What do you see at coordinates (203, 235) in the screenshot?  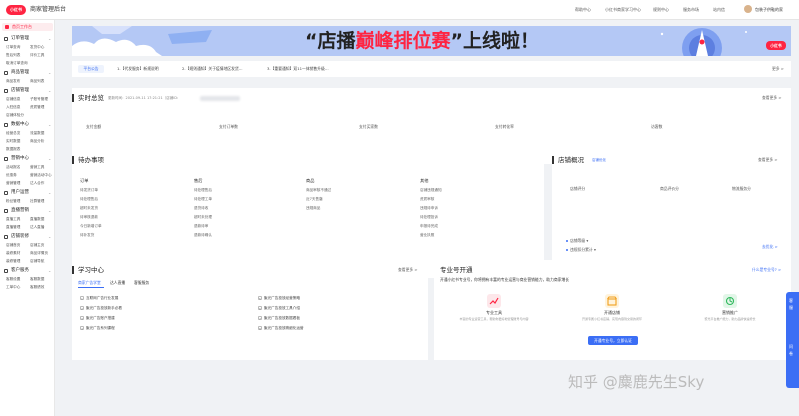 I see `todo-item: 退款待确认` at bounding box center [203, 235].